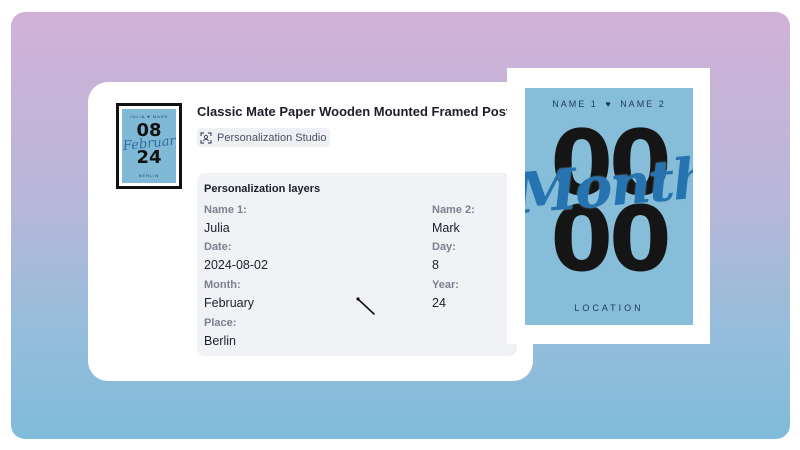 This screenshot has height=450, width=800. Describe the element at coordinates (643, 104) in the screenshot. I see `poster-name-2: NAME 2` at that location.